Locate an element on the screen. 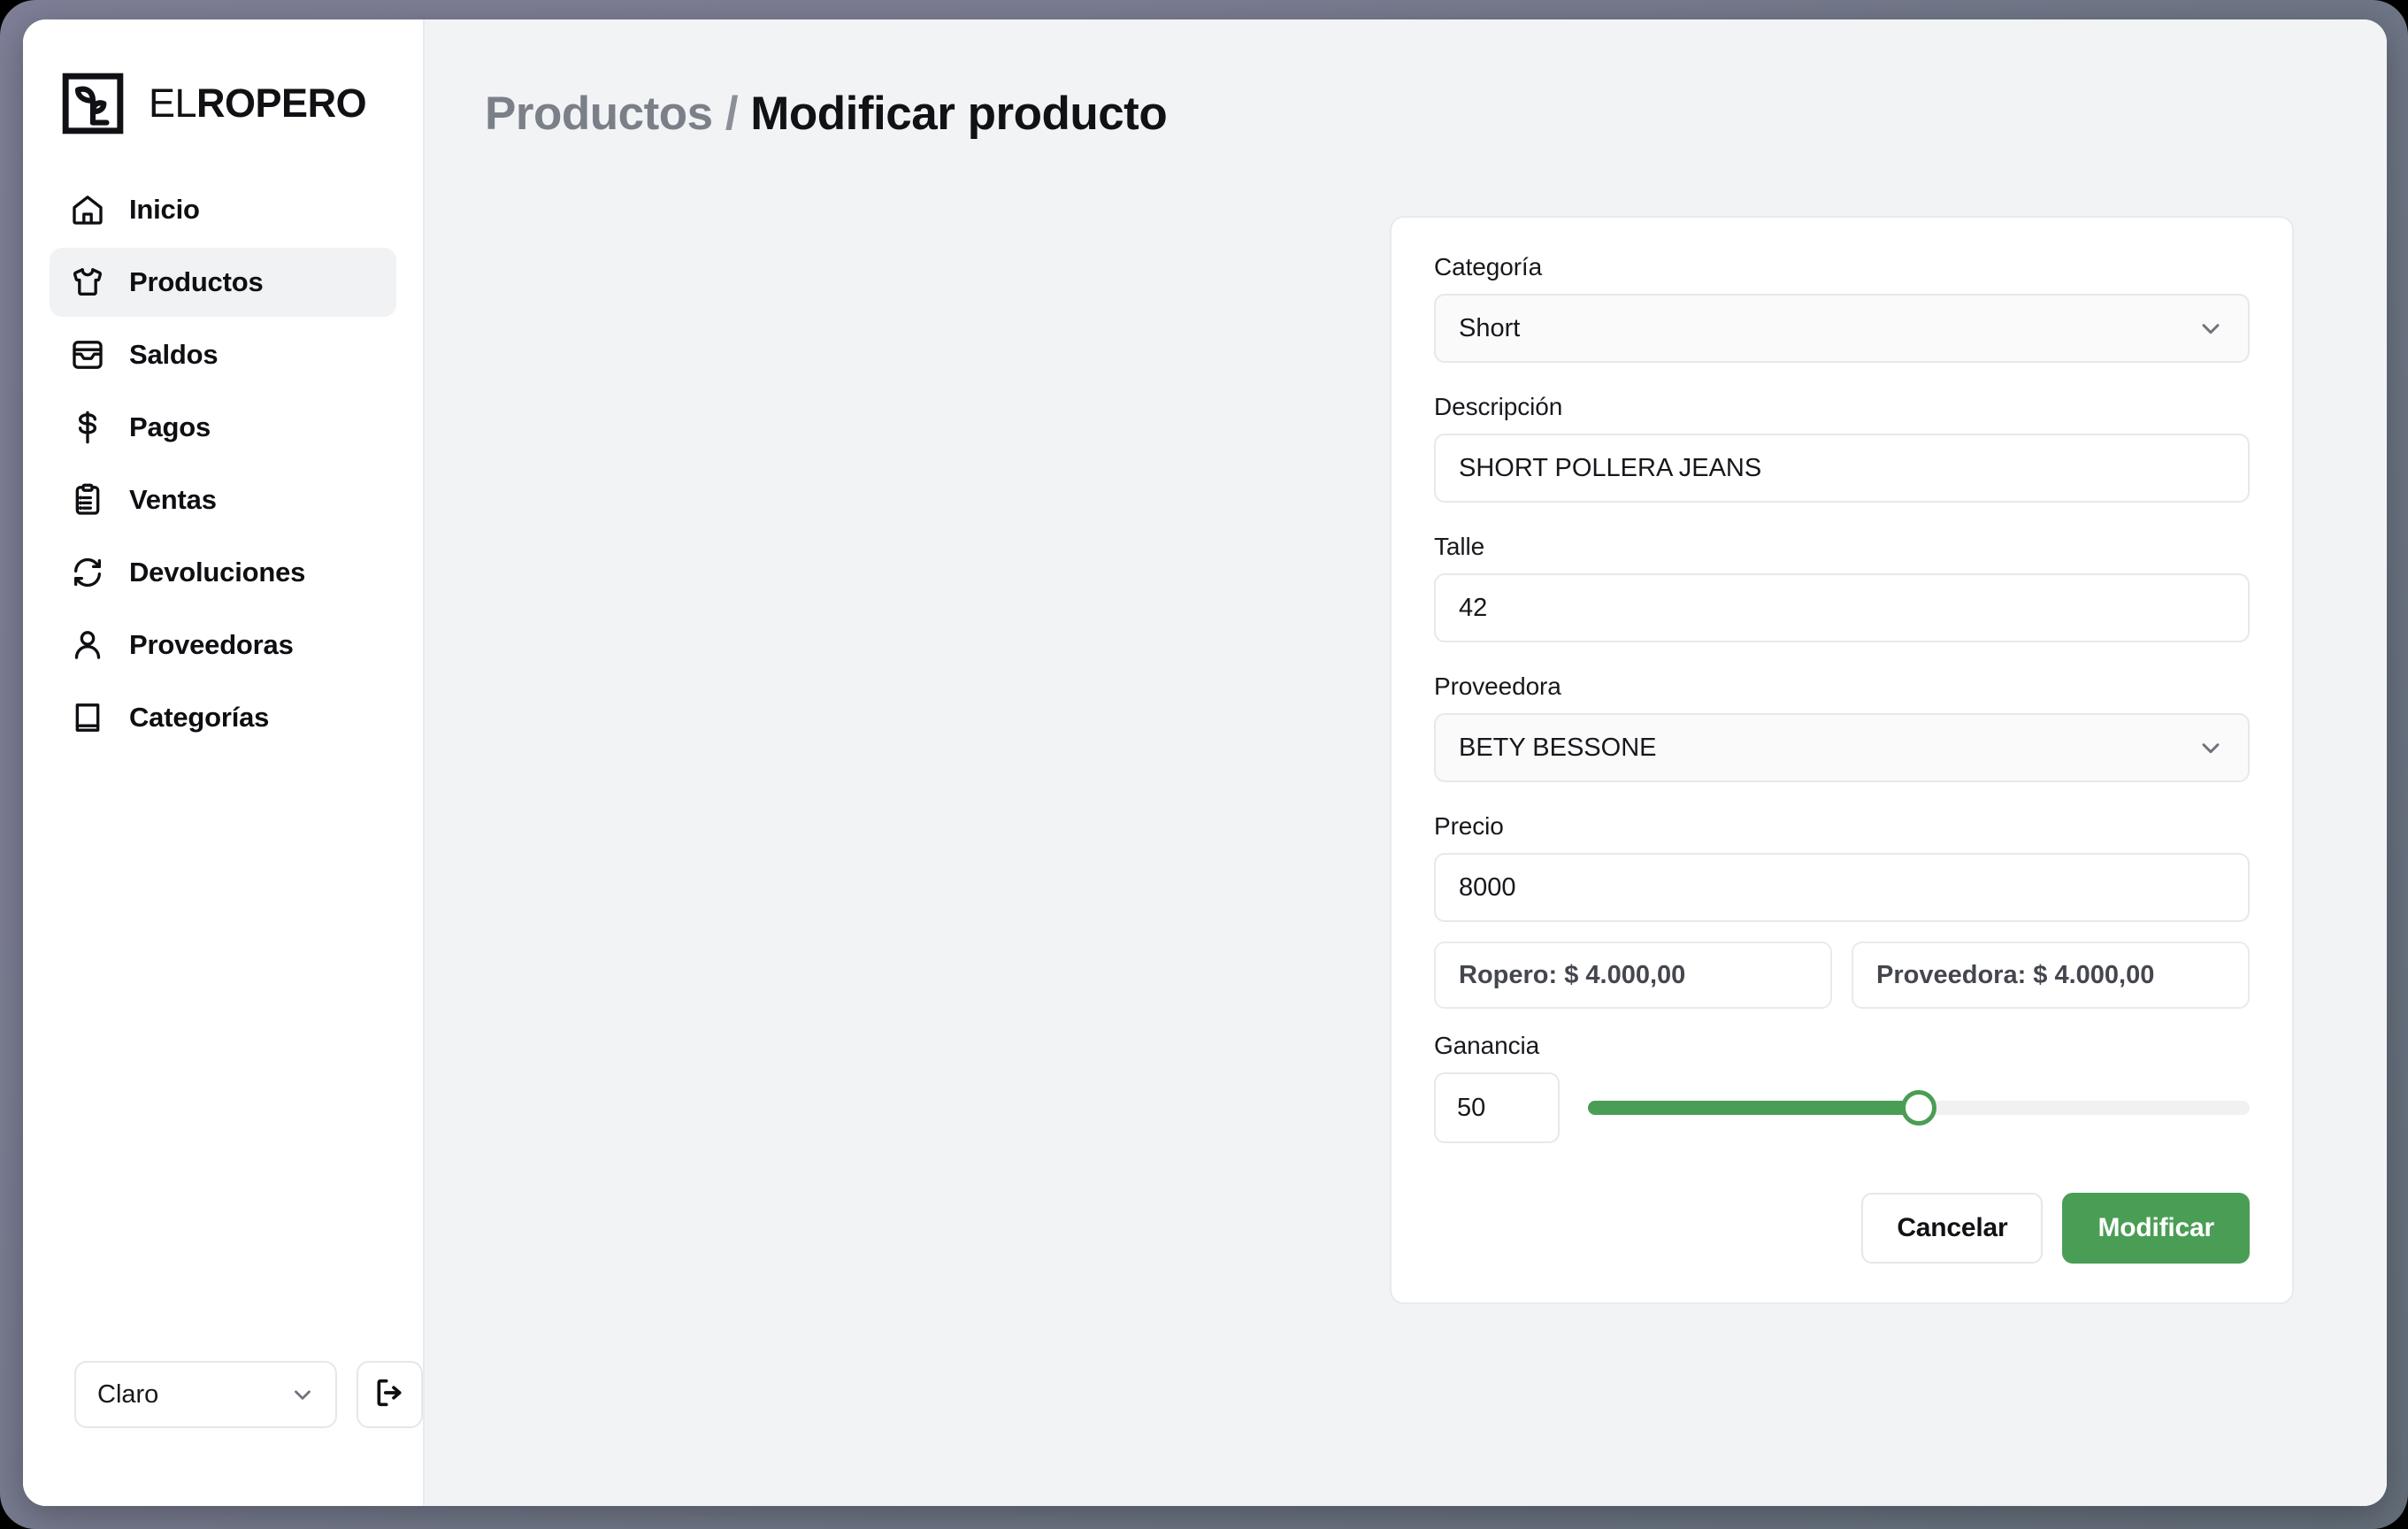 The width and height of the screenshot is (2408, 1529). categoria-select: Short is located at coordinates (1842, 328).